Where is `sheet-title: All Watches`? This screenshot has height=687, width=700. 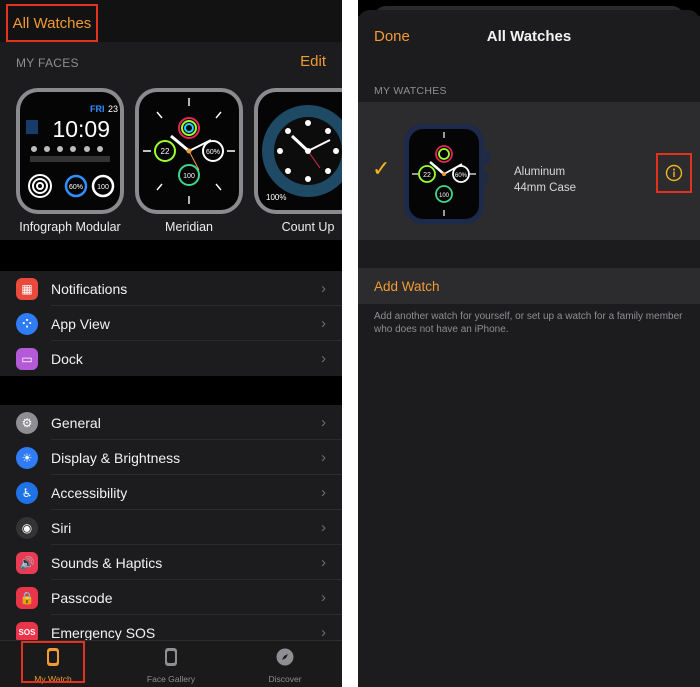
sheet-title: All Watches is located at coordinates (529, 36).